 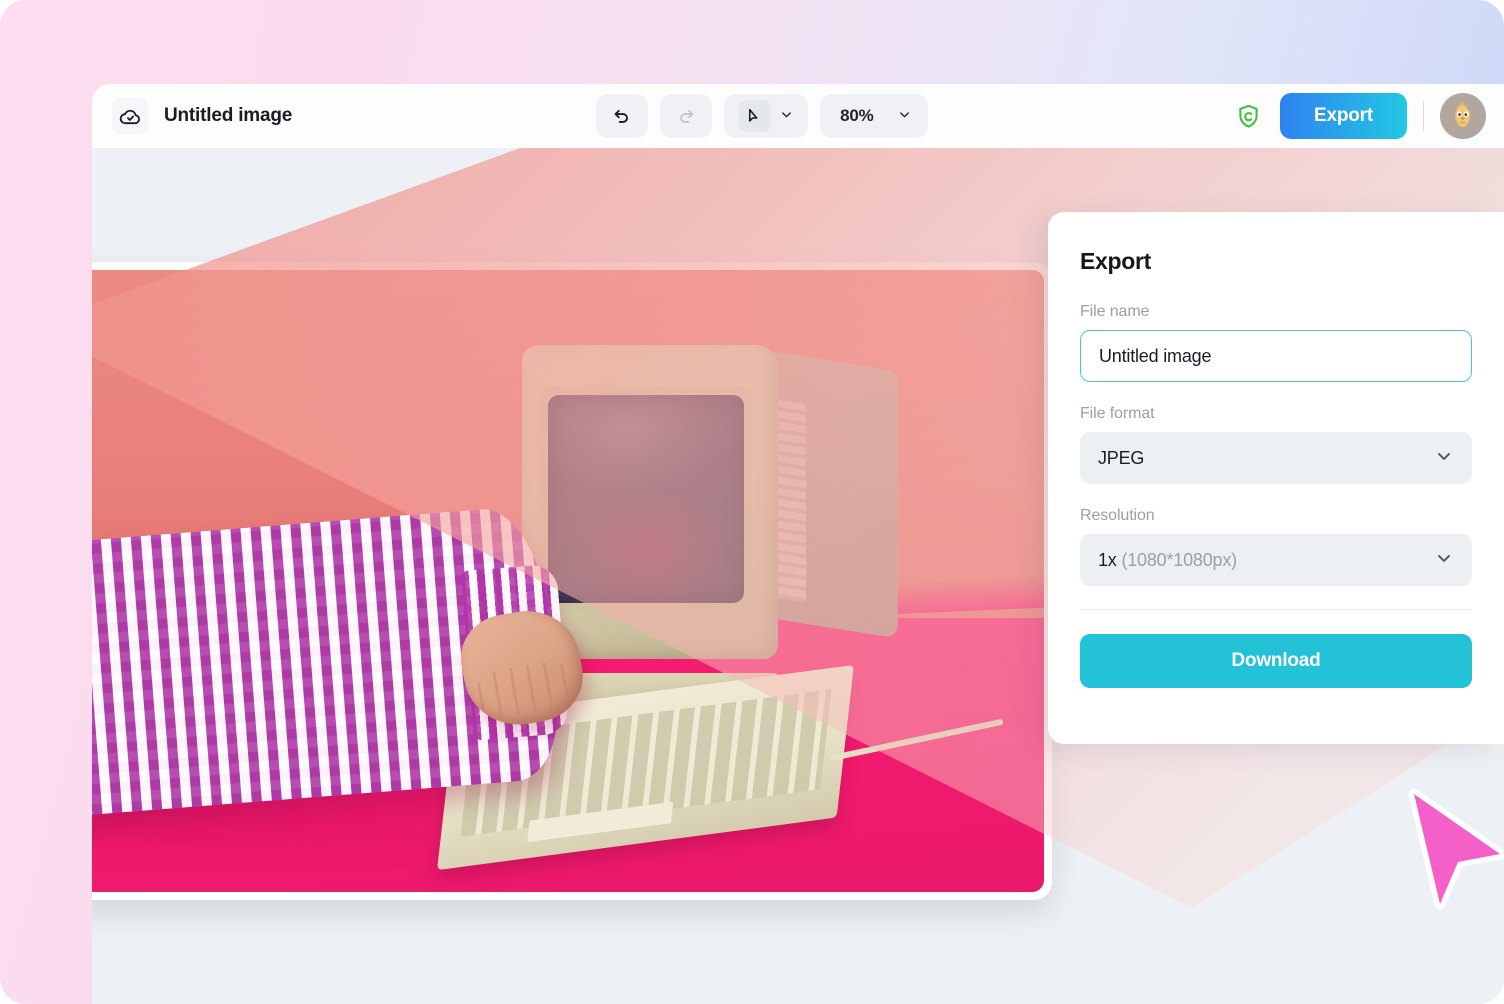 I want to click on redo-button, so click(x=686, y=116).